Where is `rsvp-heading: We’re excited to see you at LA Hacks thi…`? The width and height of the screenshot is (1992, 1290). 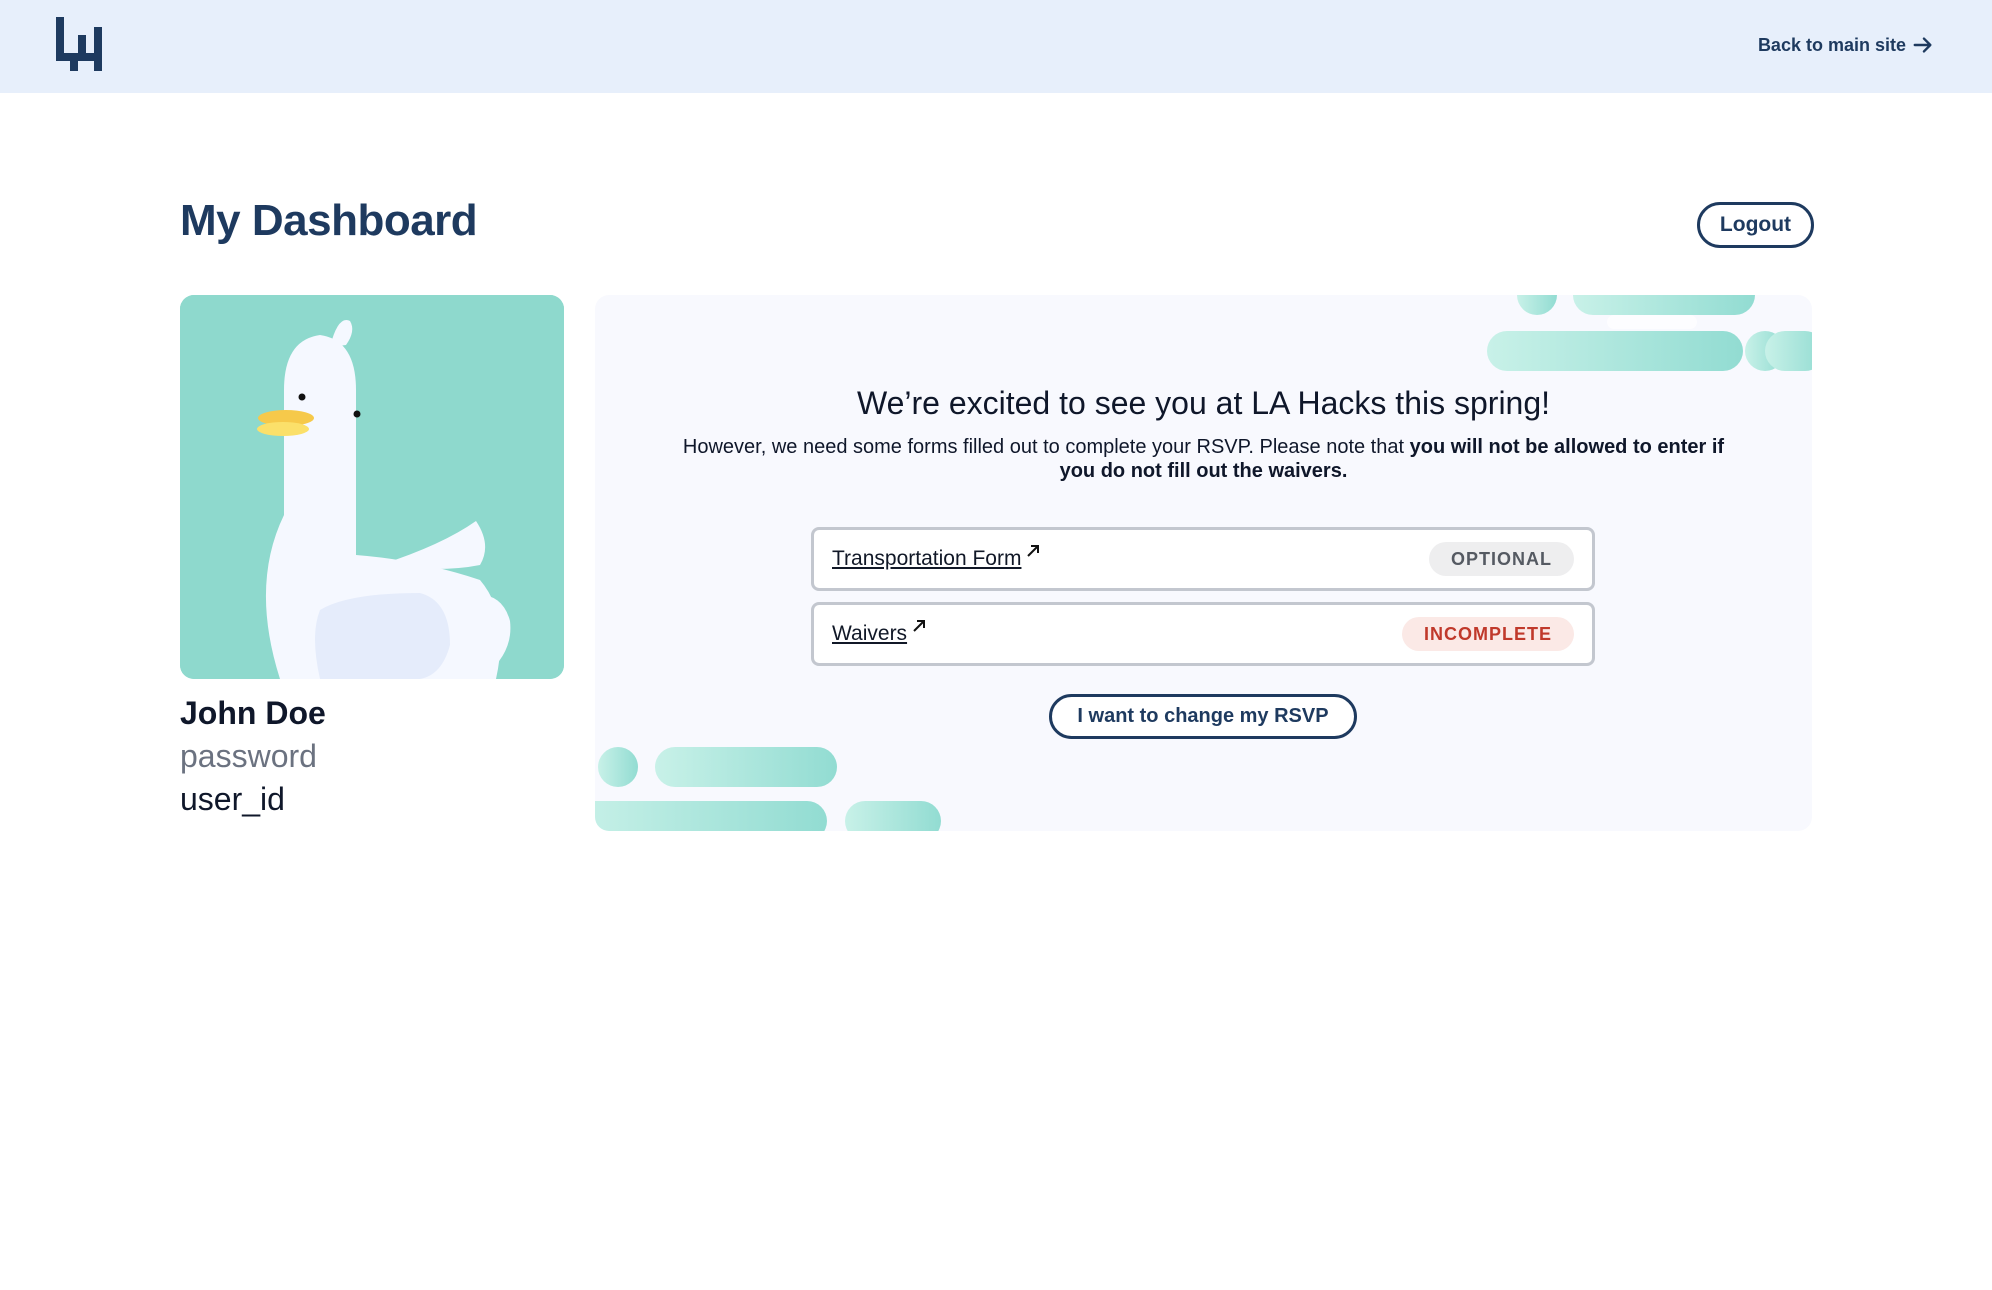
rsvp-heading: We’re excited to see you at LA Hacks thi… is located at coordinates (1203, 403).